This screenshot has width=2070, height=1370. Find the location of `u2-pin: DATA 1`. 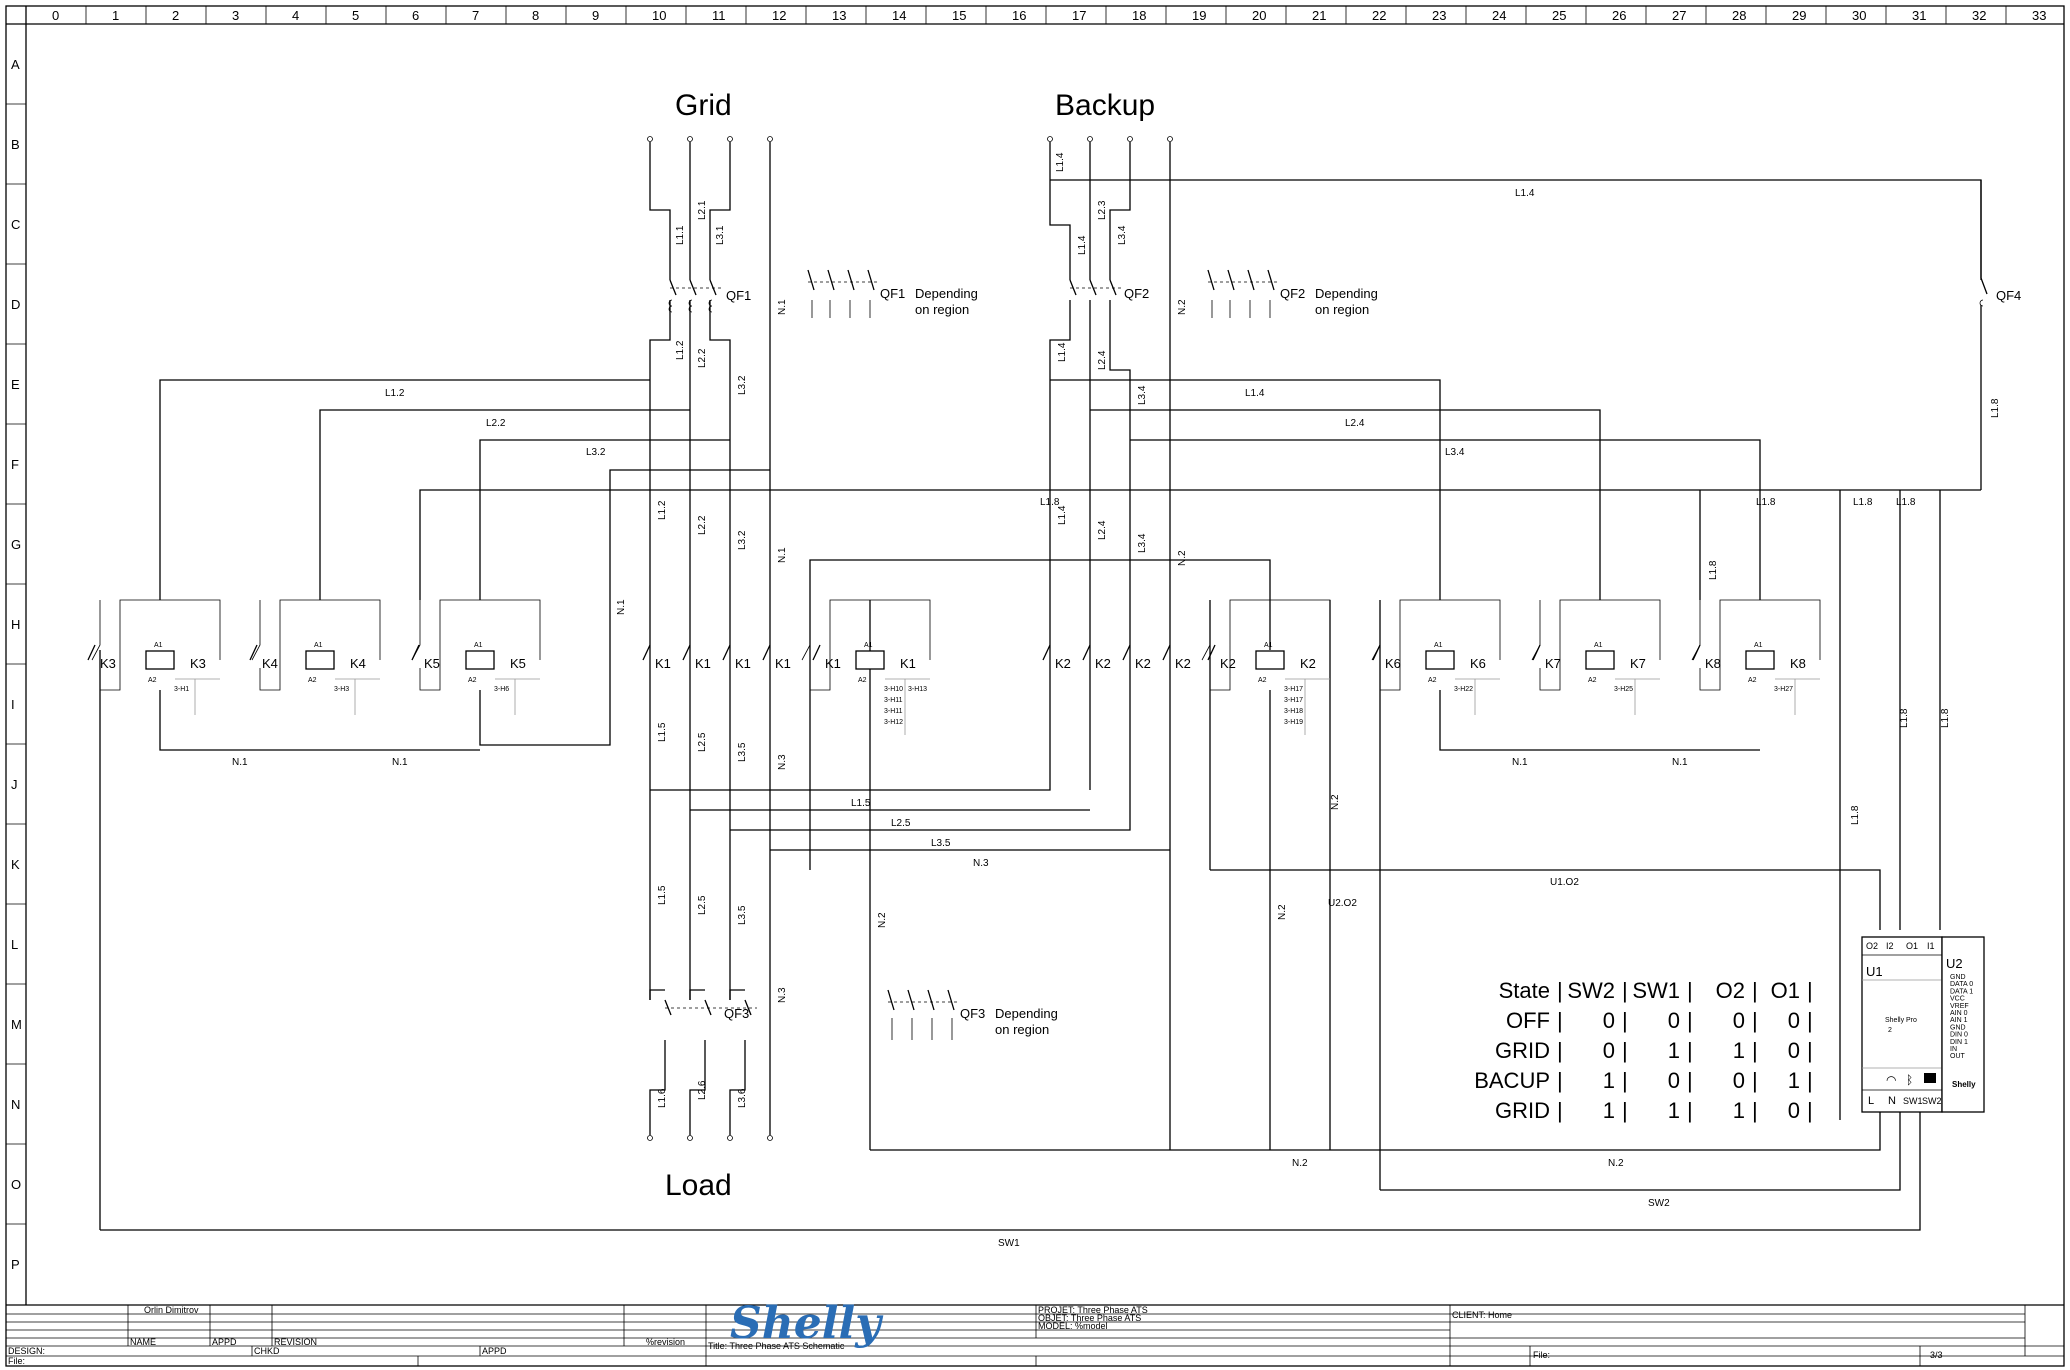

u2-pin: DATA 1 is located at coordinates (1961, 991).